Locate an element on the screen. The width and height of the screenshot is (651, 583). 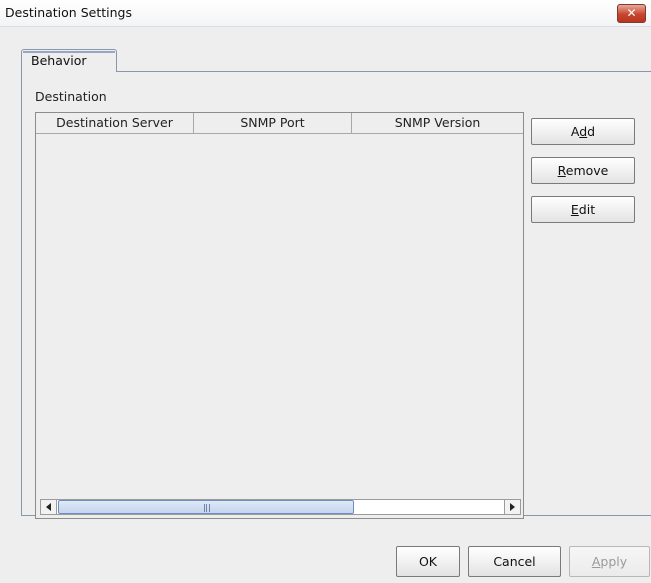
cancel-button: Cancel is located at coordinates (514, 561).